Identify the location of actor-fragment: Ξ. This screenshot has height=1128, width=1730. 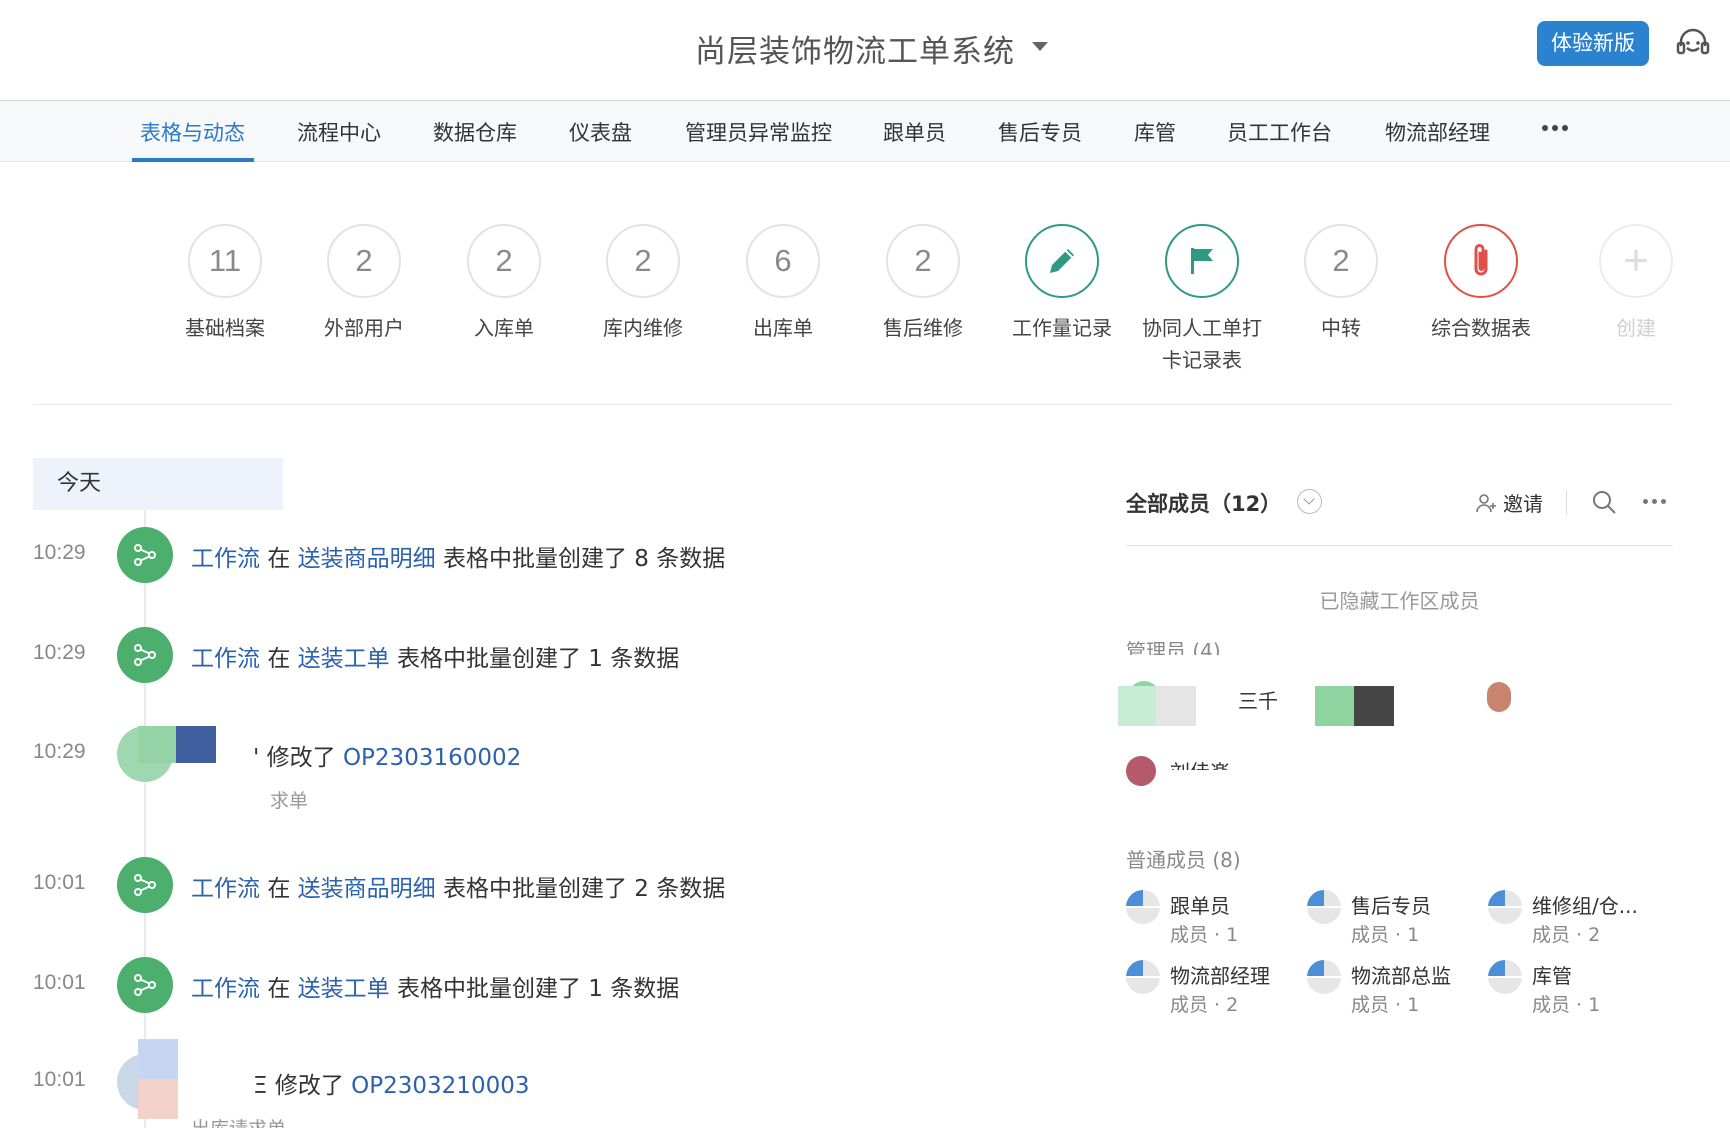
(260, 1086).